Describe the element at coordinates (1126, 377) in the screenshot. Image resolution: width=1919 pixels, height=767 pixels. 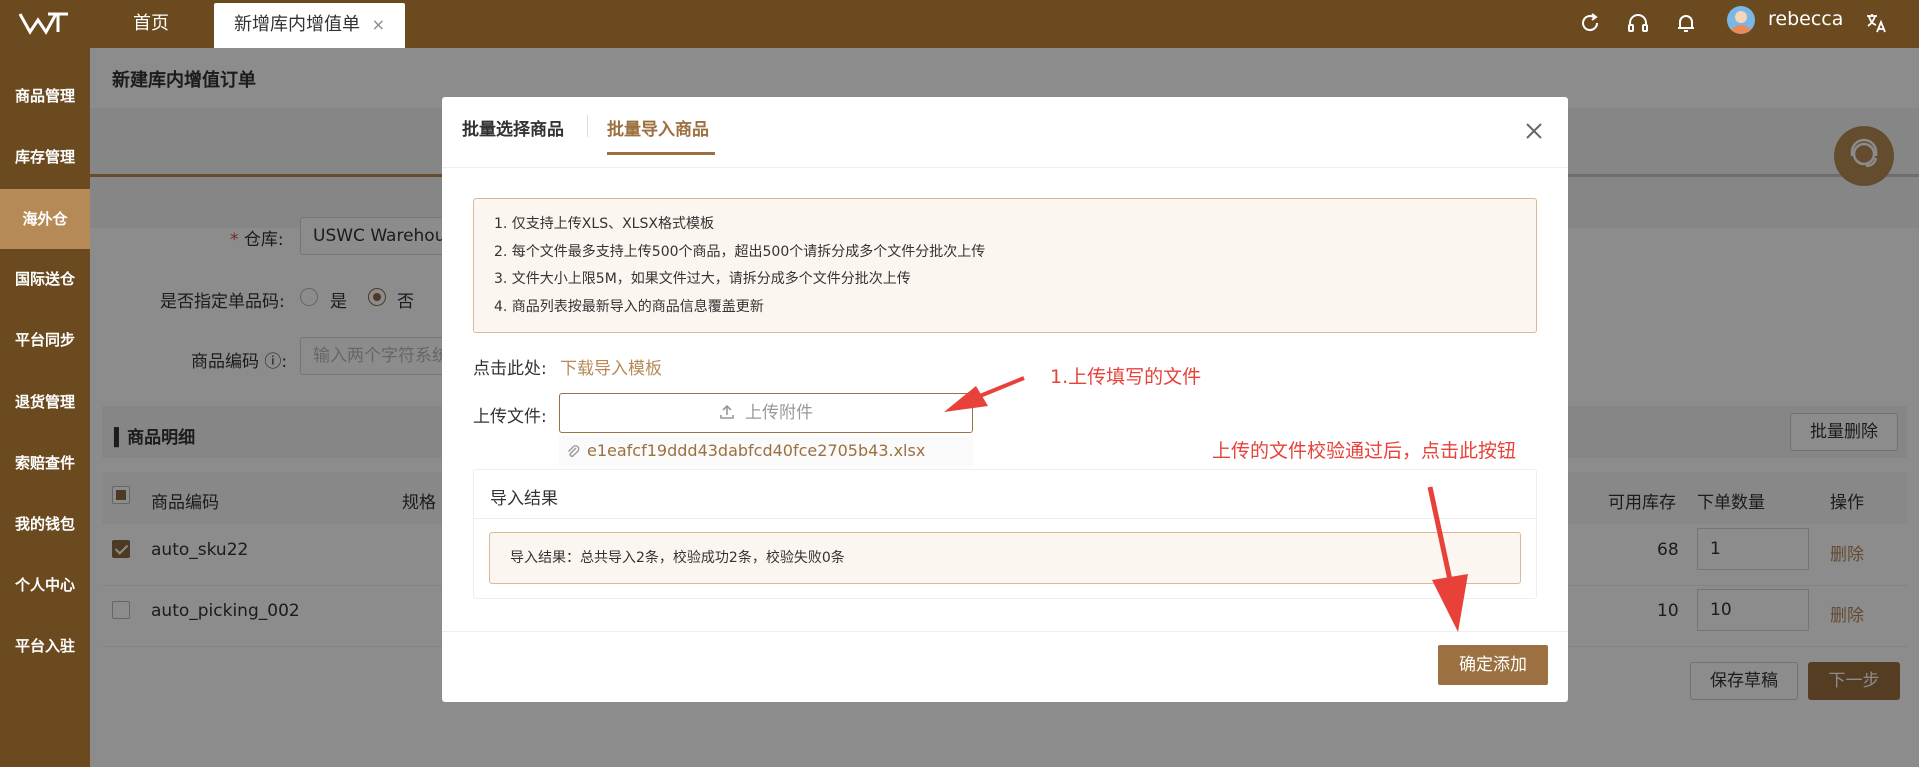
I see `upload-hint-annotation: 1.上传填写的文件` at that location.